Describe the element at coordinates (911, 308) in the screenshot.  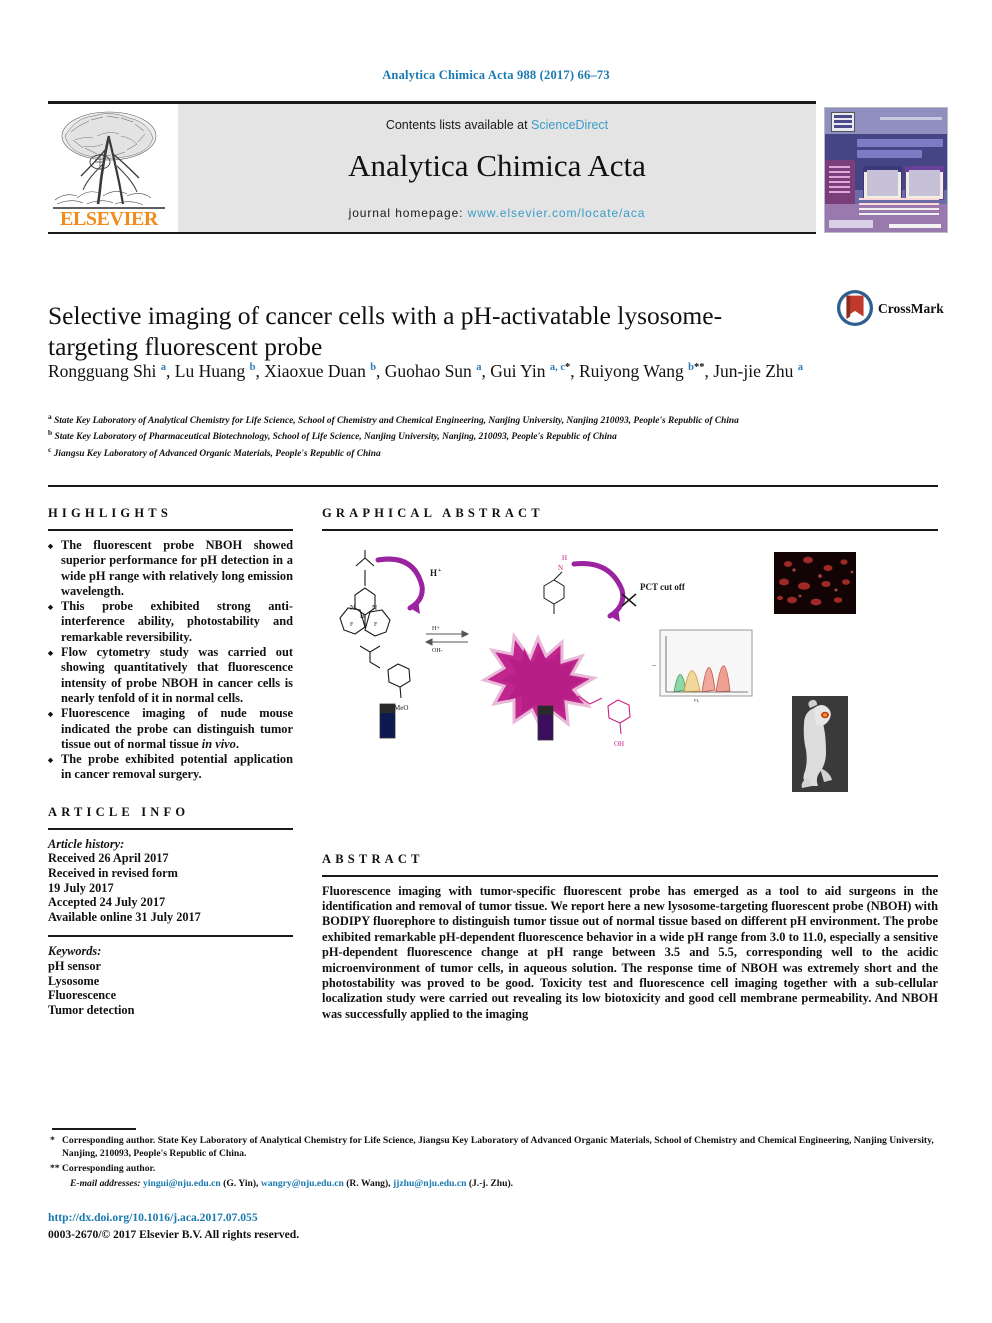
I see `crossmark-label: CrossMark` at that location.